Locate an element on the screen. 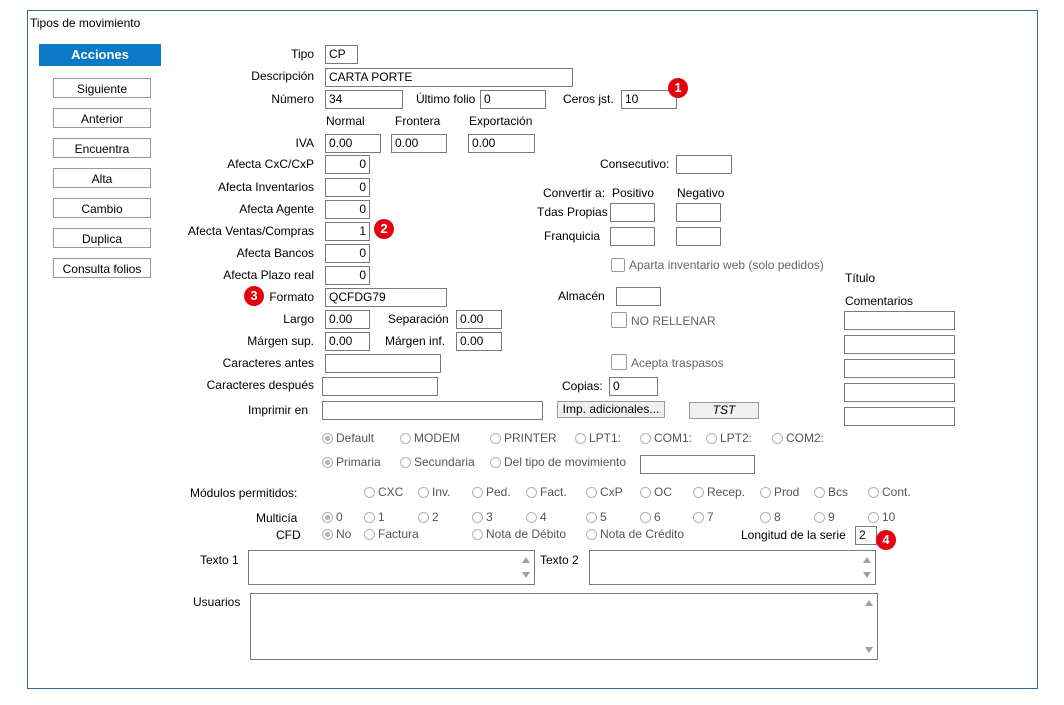 The image size is (1064, 705). tst-button: TST is located at coordinates (724, 410).